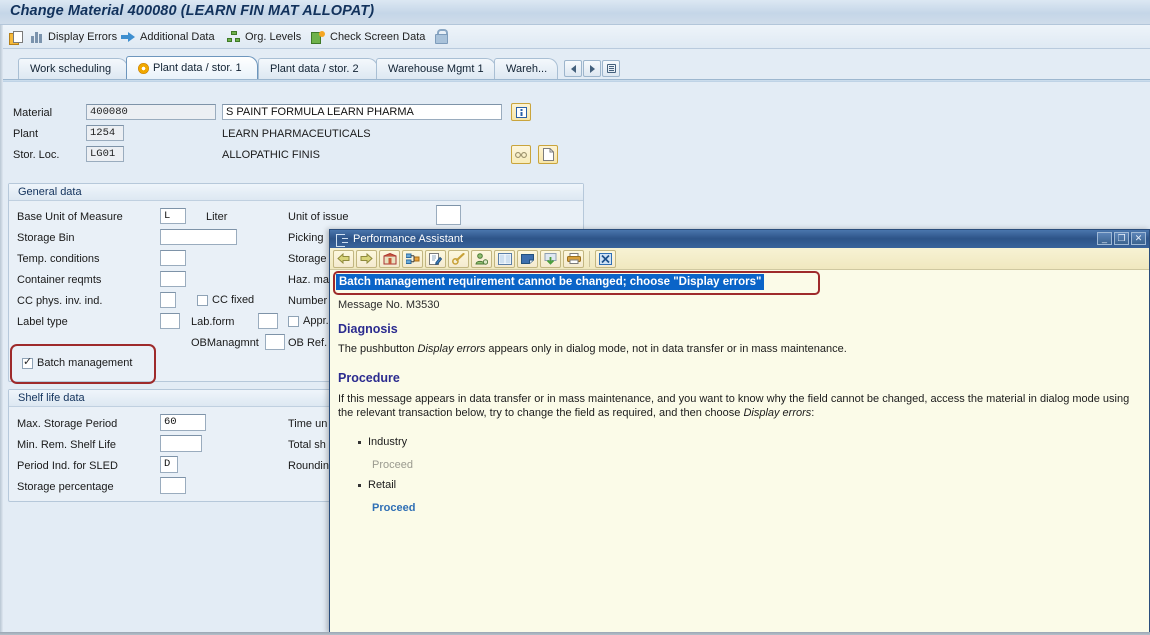 The image size is (1150, 635). I want to click on label-type-field, so click(170, 321).